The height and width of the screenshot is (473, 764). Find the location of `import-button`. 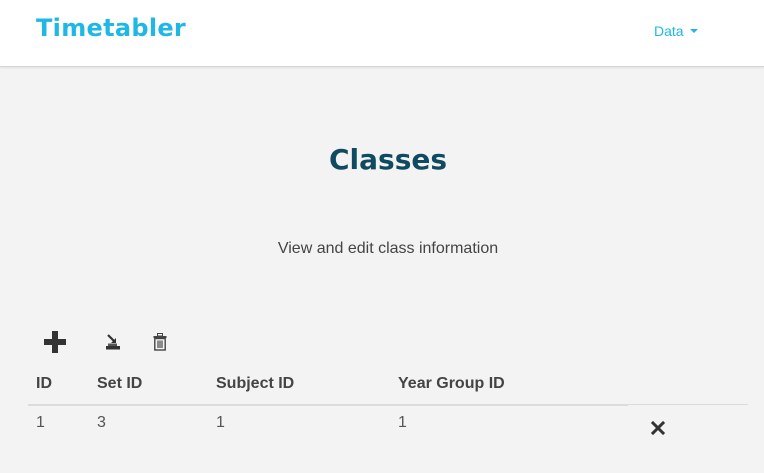

import-button is located at coordinates (113, 342).